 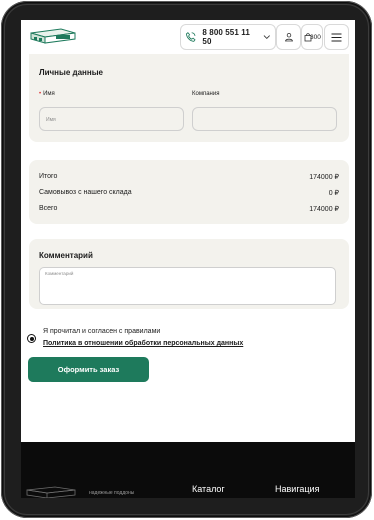 What do you see at coordinates (88, 369) in the screenshot?
I see `checkout-button: Оформить заказ` at bounding box center [88, 369].